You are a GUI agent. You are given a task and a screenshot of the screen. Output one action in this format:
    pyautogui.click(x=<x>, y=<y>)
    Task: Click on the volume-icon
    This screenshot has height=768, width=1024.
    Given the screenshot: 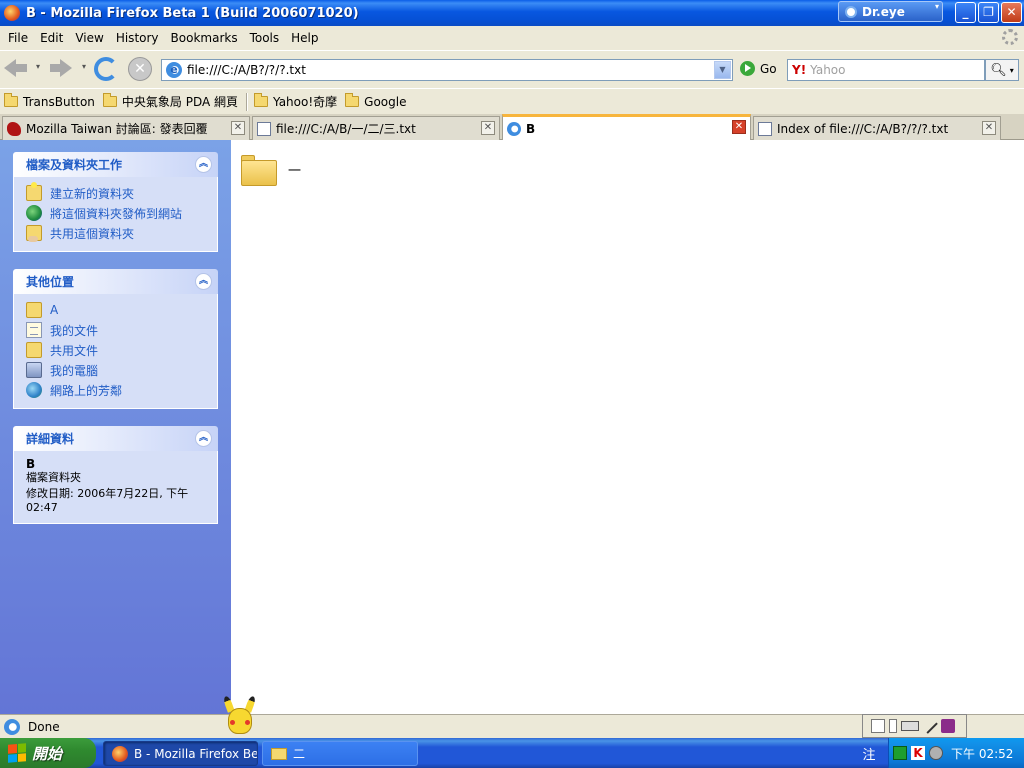 What is the action you would take?
    pyautogui.click(x=936, y=753)
    